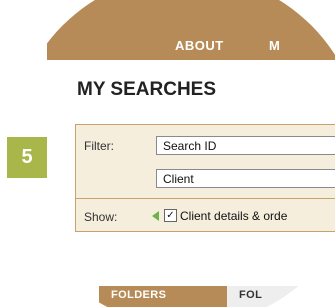 The width and height of the screenshot is (335, 307). What do you see at coordinates (139, 295) in the screenshot?
I see `tab-folders-label: FOLDERS` at bounding box center [139, 295].